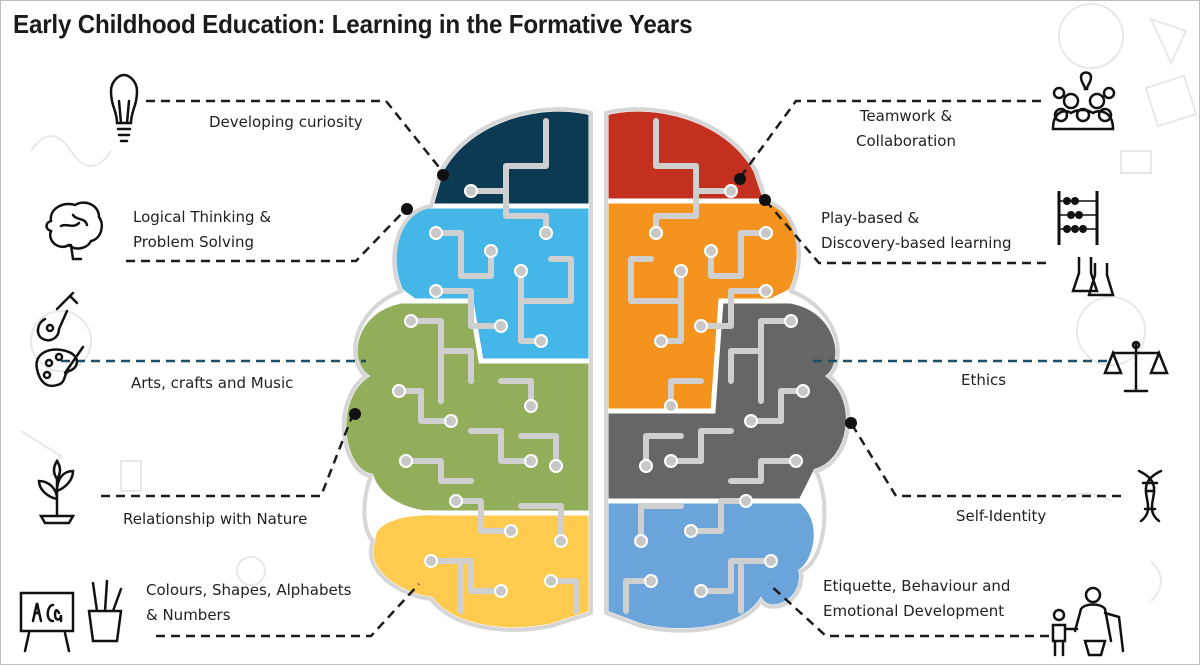 This screenshot has height=665, width=1200. Describe the element at coordinates (984, 380) in the screenshot. I see `label-ethics: Ethics` at that location.